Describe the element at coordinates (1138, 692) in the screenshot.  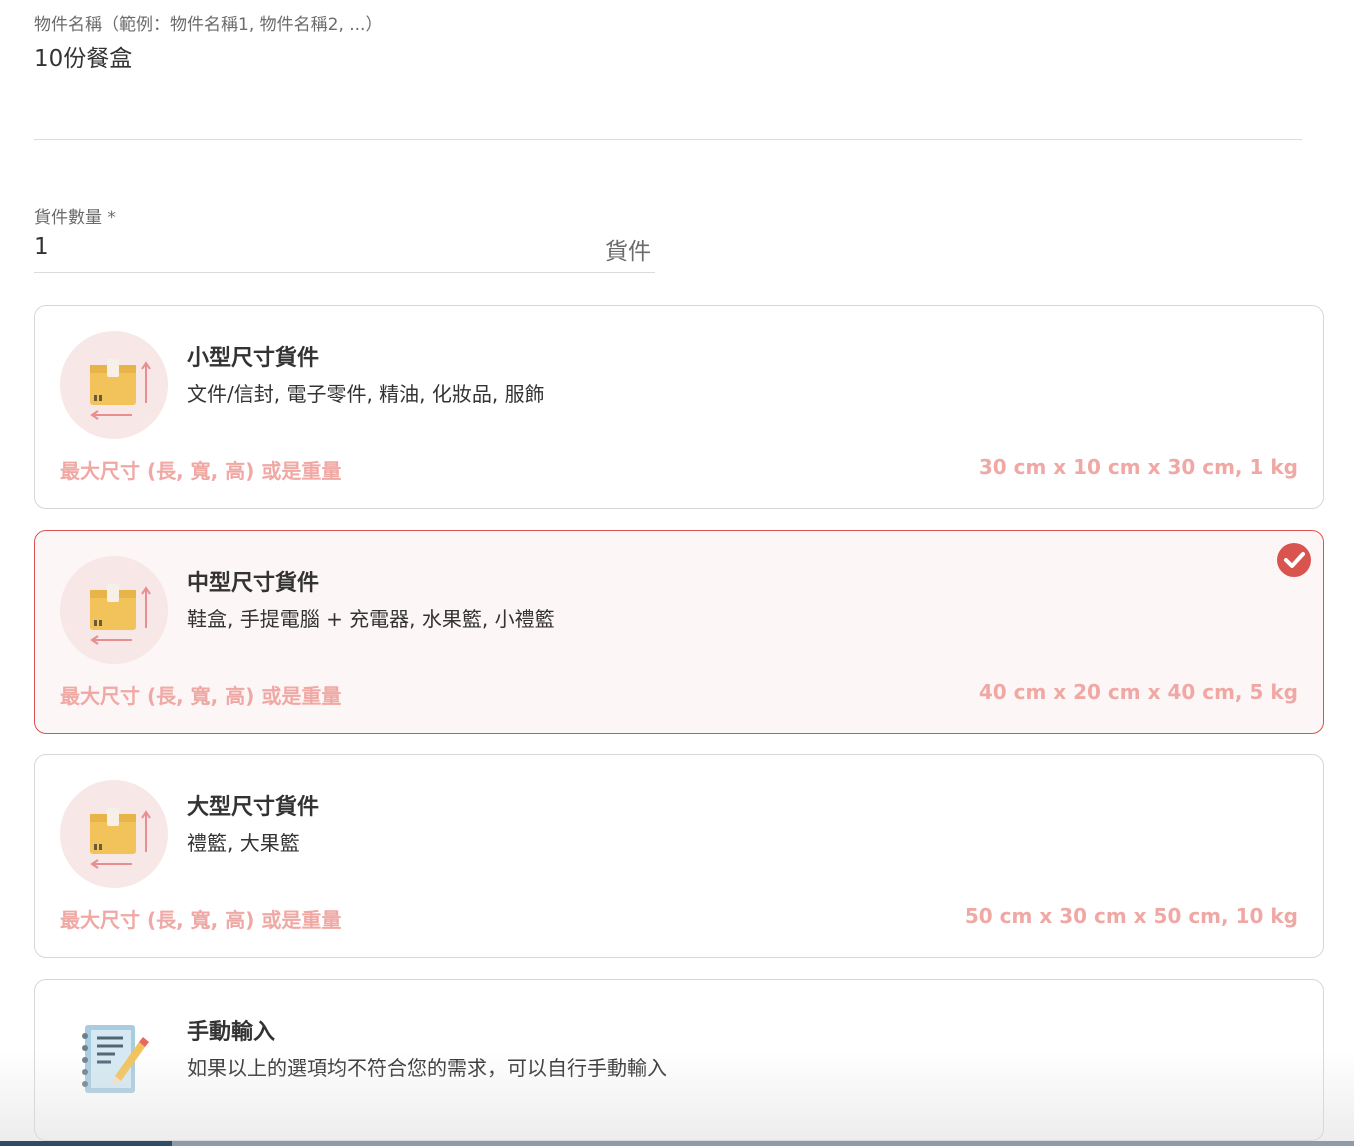
I see `max-size-value: 40 cm x 20 cm x 40 cm, 5 kg` at that location.